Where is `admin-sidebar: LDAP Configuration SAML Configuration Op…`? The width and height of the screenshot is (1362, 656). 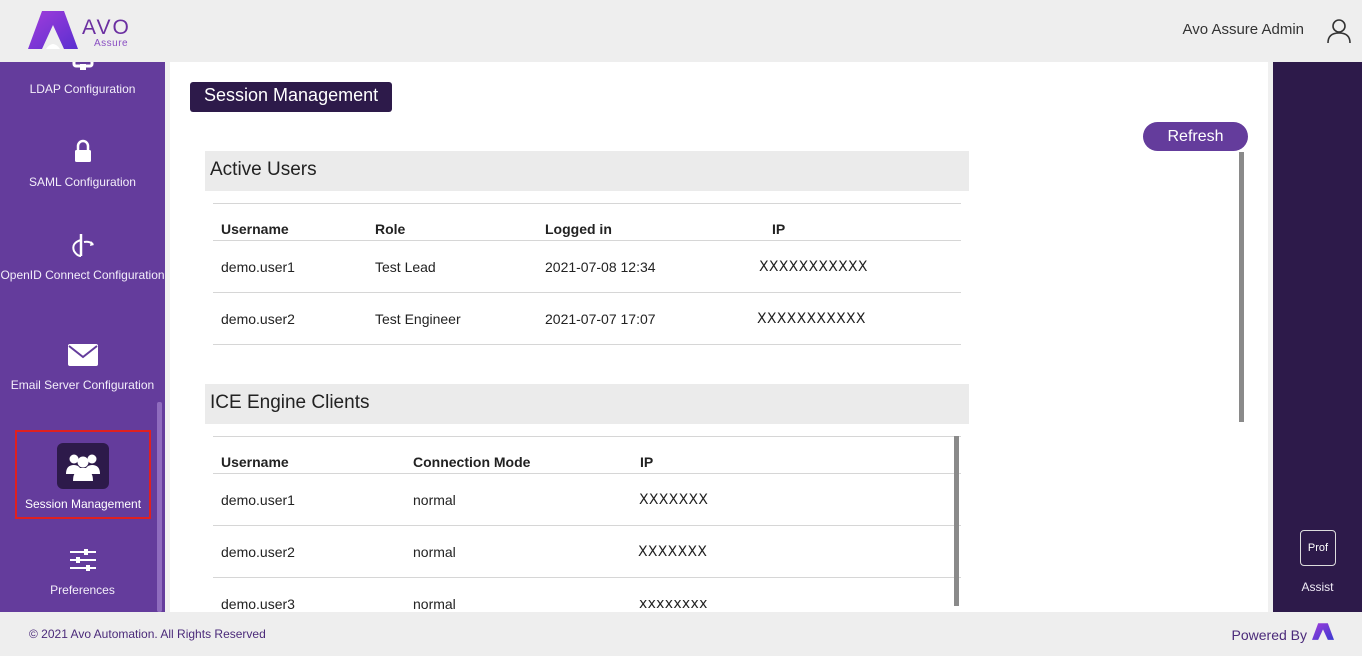
admin-sidebar: LDAP Configuration SAML Configuration Op… is located at coordinates (82, 337).